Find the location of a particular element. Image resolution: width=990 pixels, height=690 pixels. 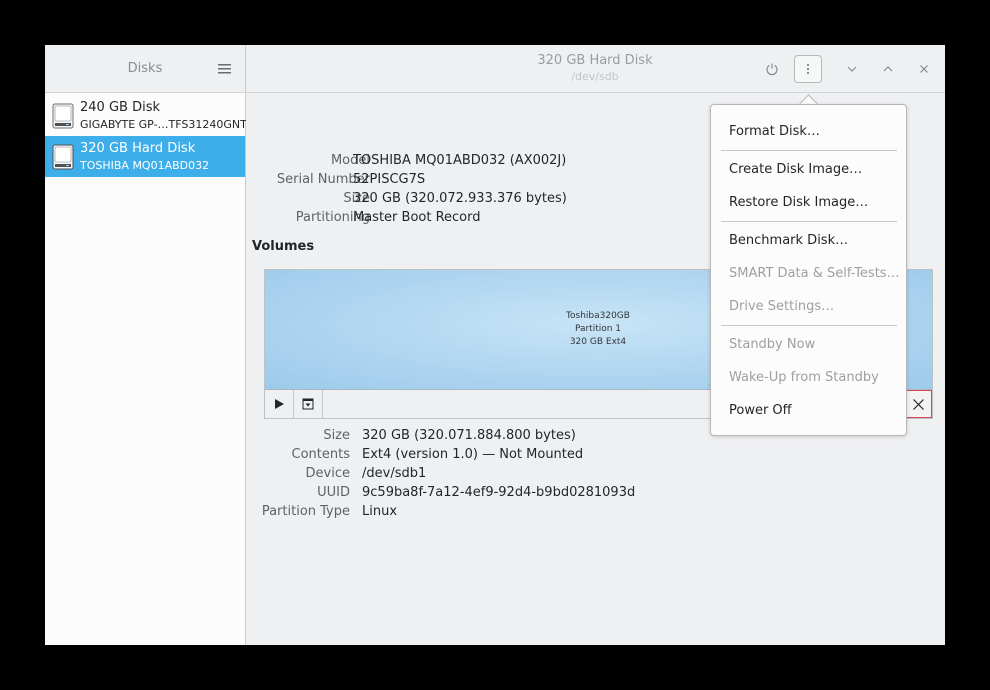

gear-menu-icon is located at coordinates (308, 404).